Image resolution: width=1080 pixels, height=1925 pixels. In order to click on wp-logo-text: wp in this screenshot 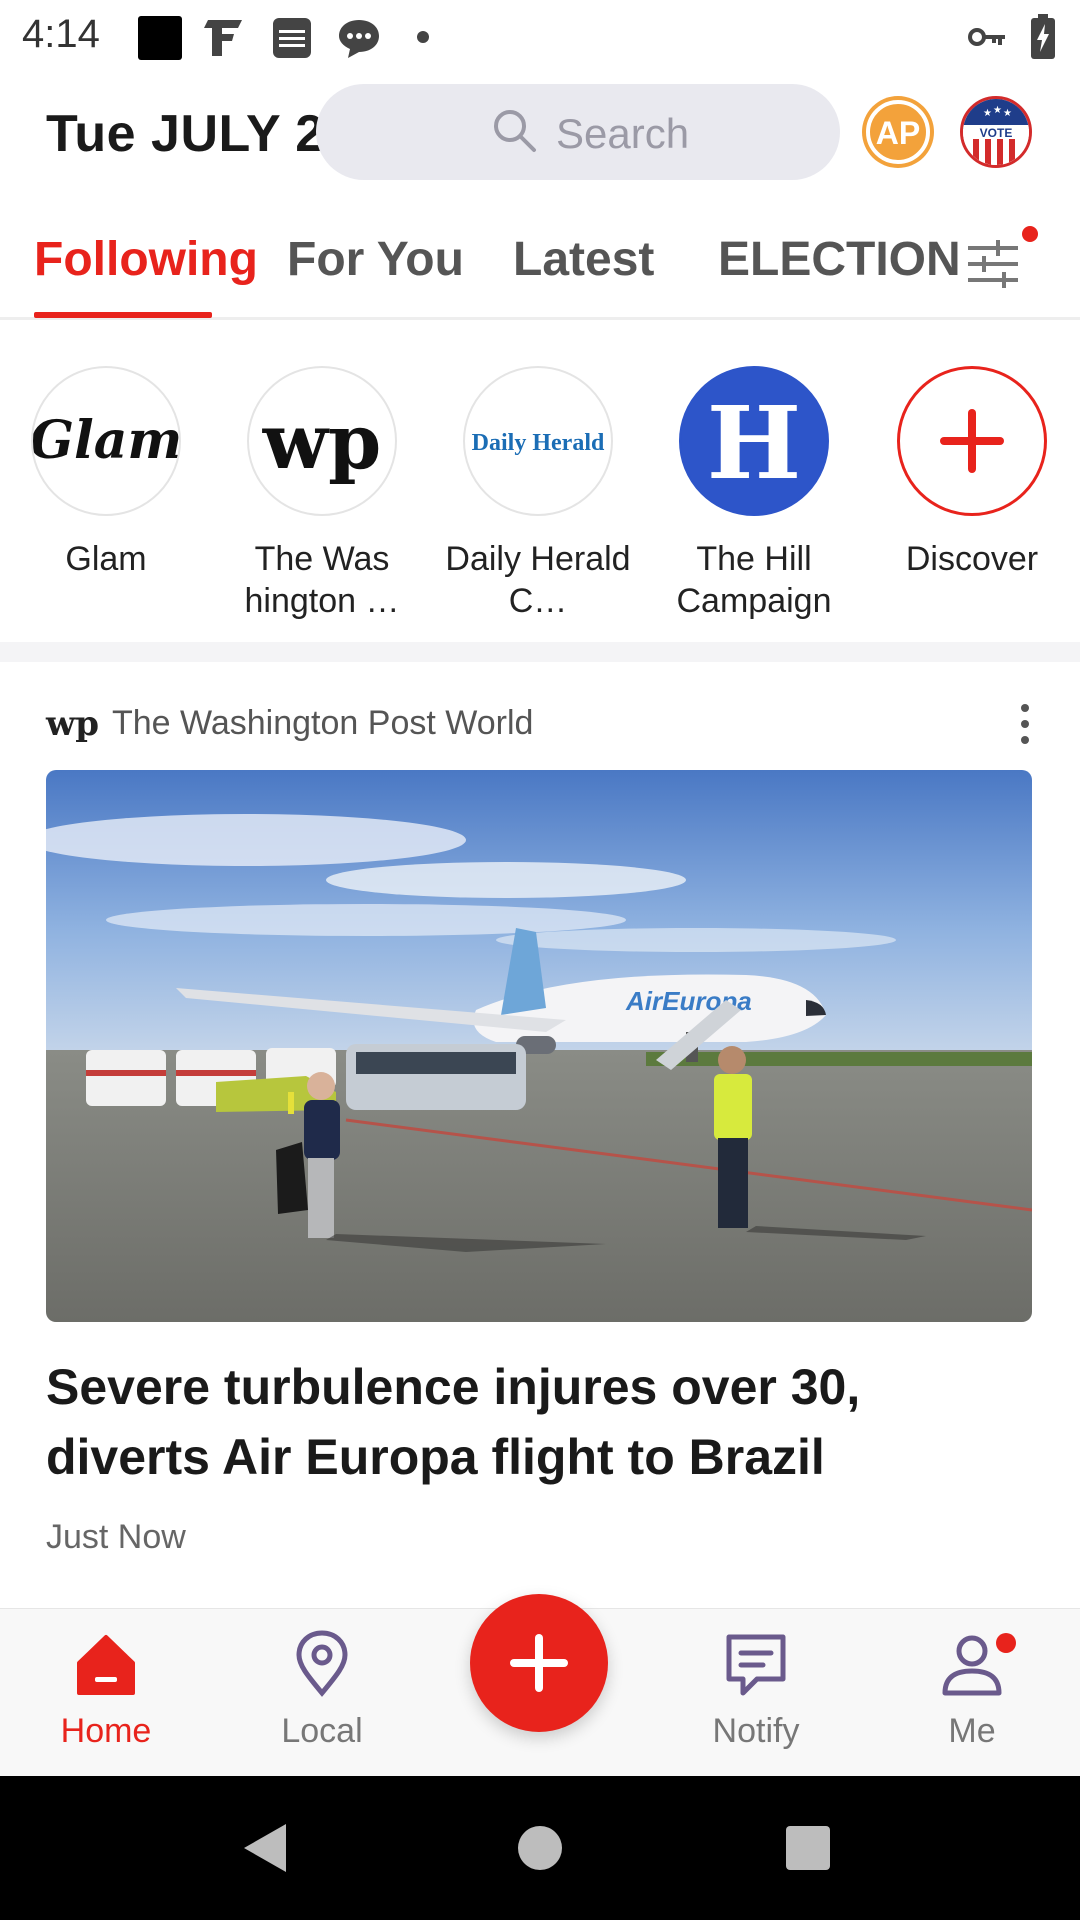, I will do `click(322, 441)`.